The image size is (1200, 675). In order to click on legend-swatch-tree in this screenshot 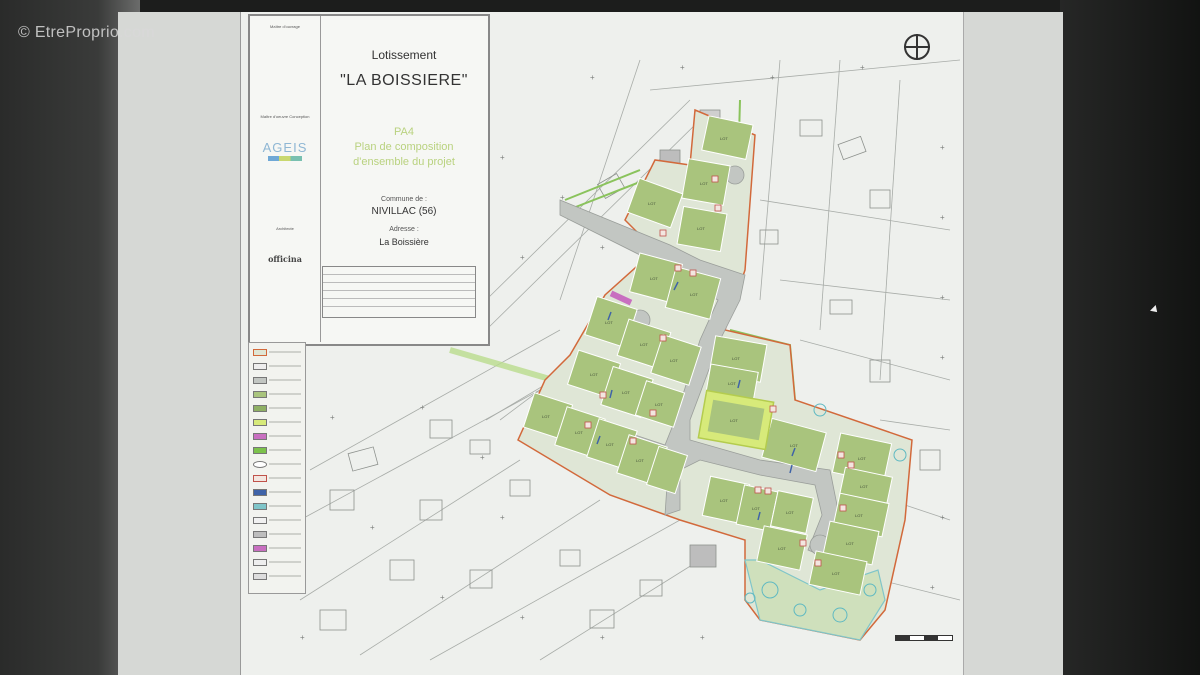, I will do `click(260, 464)`.